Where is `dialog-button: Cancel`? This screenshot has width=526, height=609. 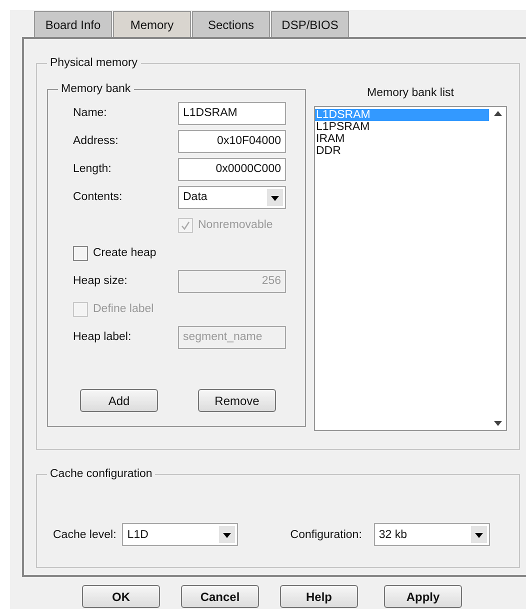 dialog-button: Cancel is located at coordinates (220, 596).